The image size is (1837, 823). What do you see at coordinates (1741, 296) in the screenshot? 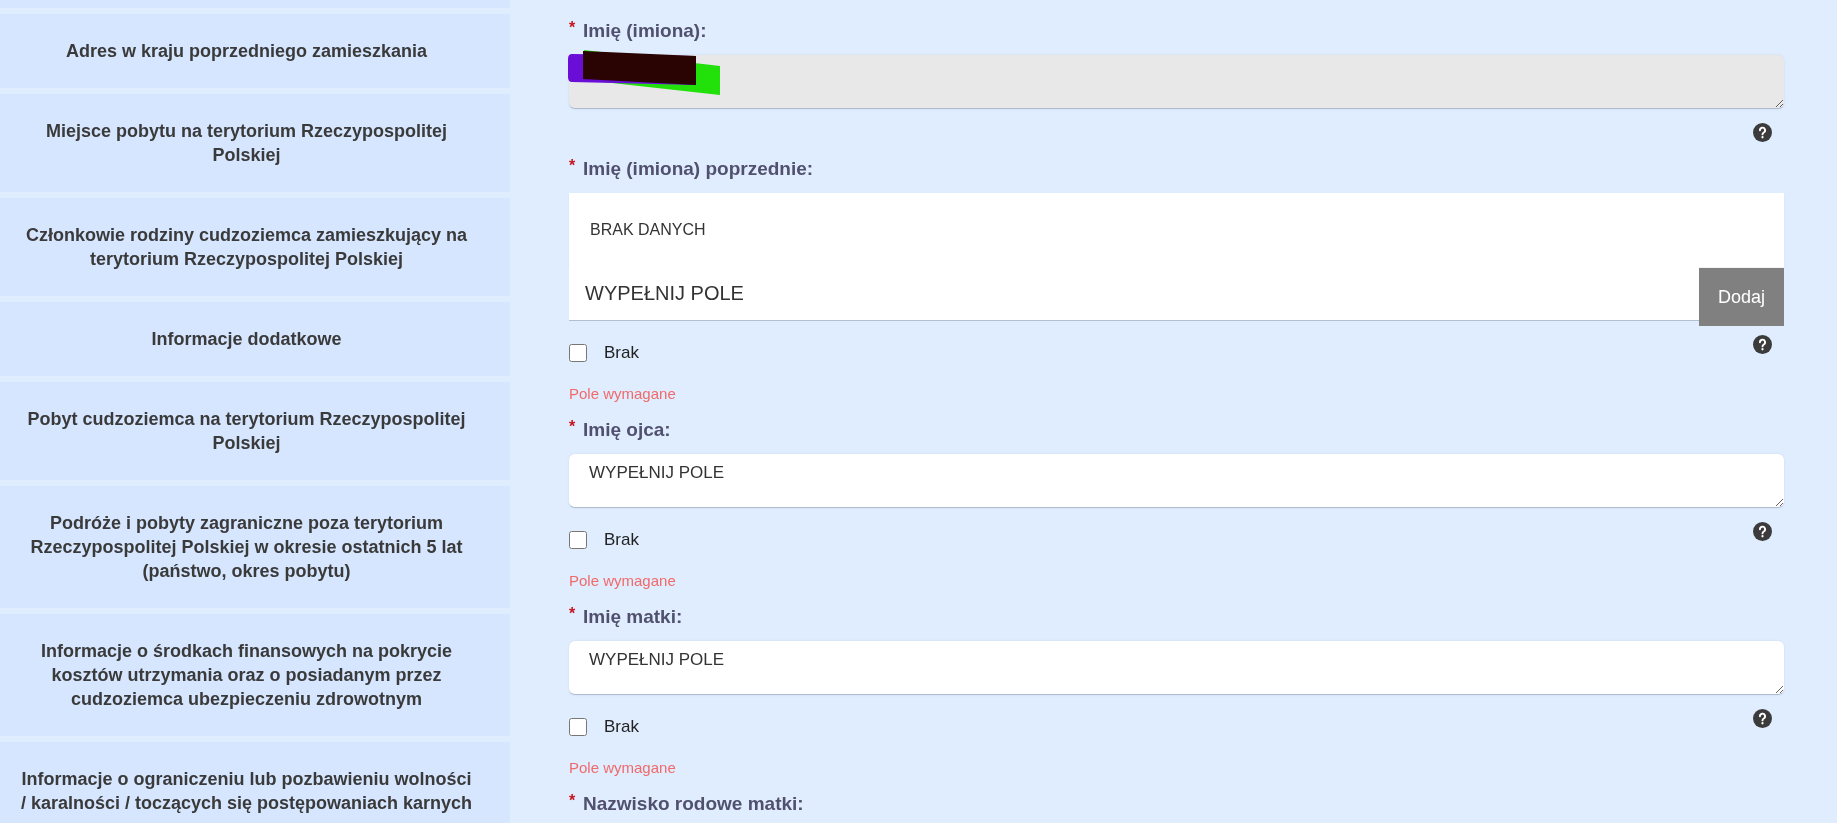
I see `add-button: Dodaj` at bounding box center [1741, 296].